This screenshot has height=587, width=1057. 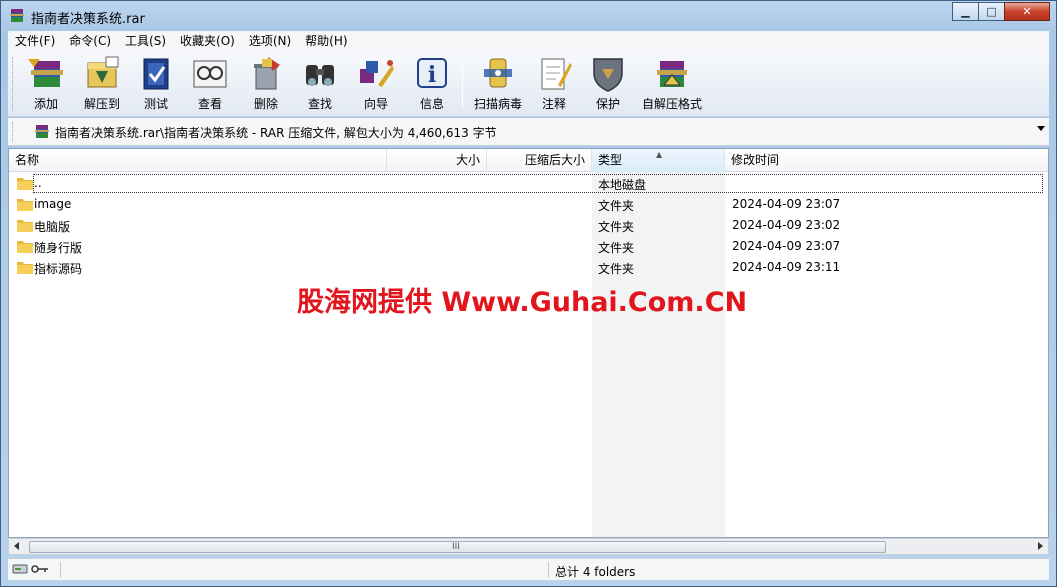 I want to click on wizard-icon, so click(x=377, y=73).